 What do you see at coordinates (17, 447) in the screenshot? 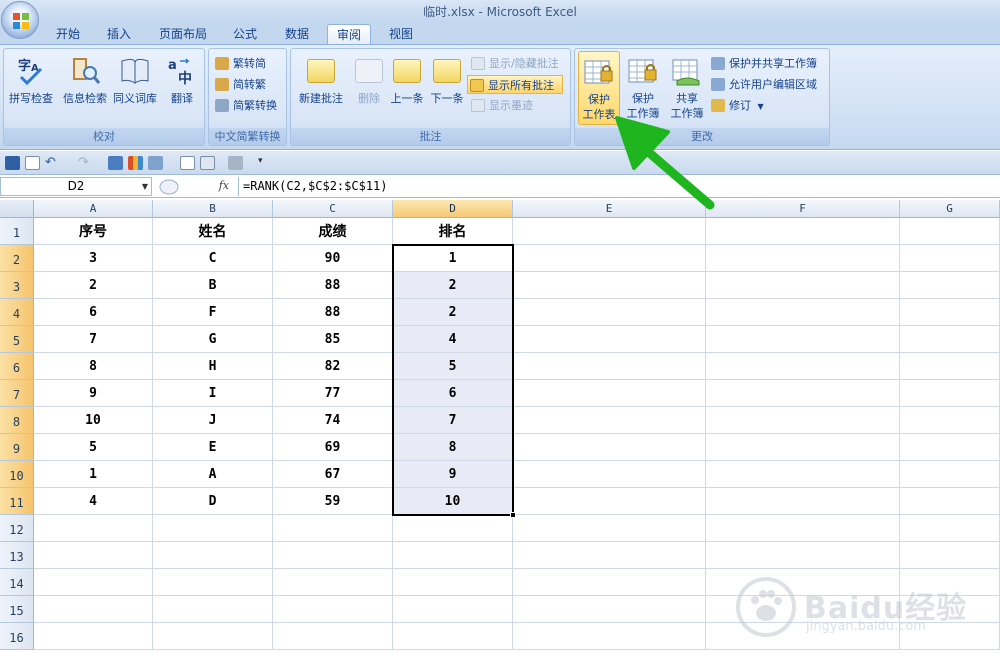
I see `row-header-9: 9` at bounding box center [17, 447].